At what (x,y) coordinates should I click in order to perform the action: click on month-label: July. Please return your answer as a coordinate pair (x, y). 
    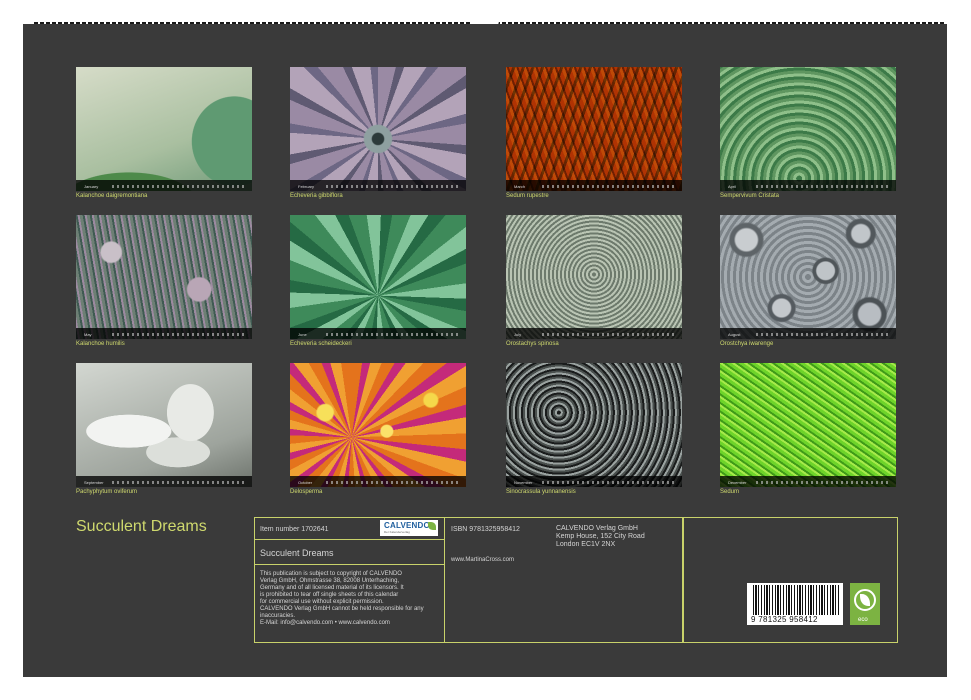
    Looking at the image, I should click on (518, 334).